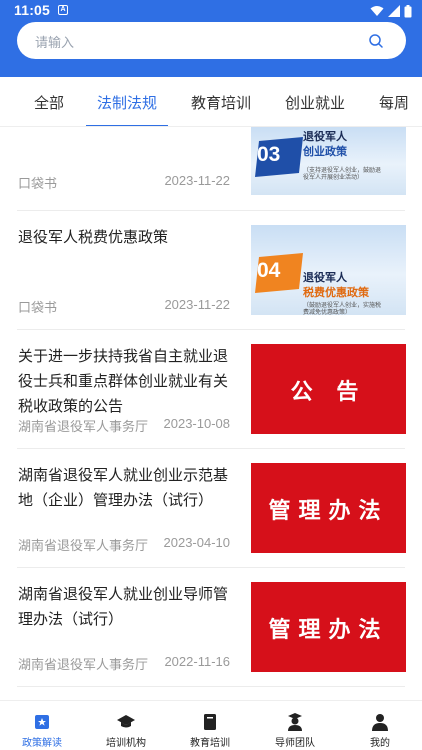 This screenshot has height=750, width=422. I want to click on tab-education: 教育培训, so click(221, 102).